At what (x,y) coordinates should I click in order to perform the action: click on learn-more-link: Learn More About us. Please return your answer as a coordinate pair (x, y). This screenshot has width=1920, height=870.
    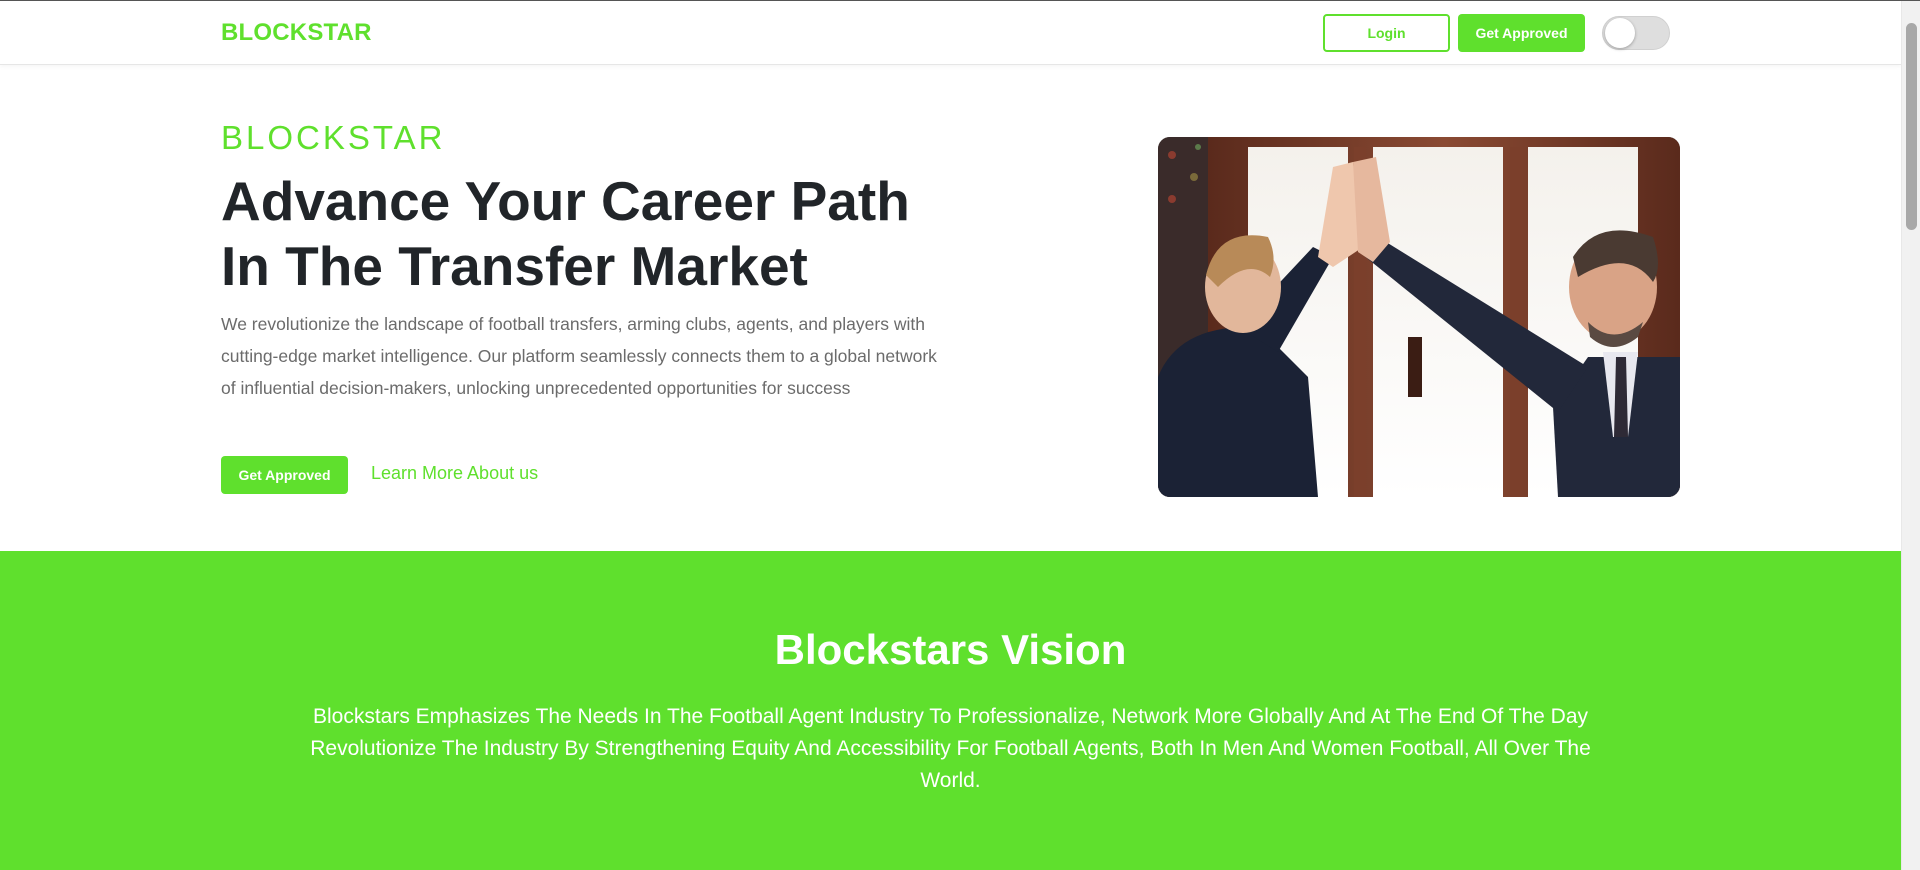
    Looking at the image, I should click on (454, 473).